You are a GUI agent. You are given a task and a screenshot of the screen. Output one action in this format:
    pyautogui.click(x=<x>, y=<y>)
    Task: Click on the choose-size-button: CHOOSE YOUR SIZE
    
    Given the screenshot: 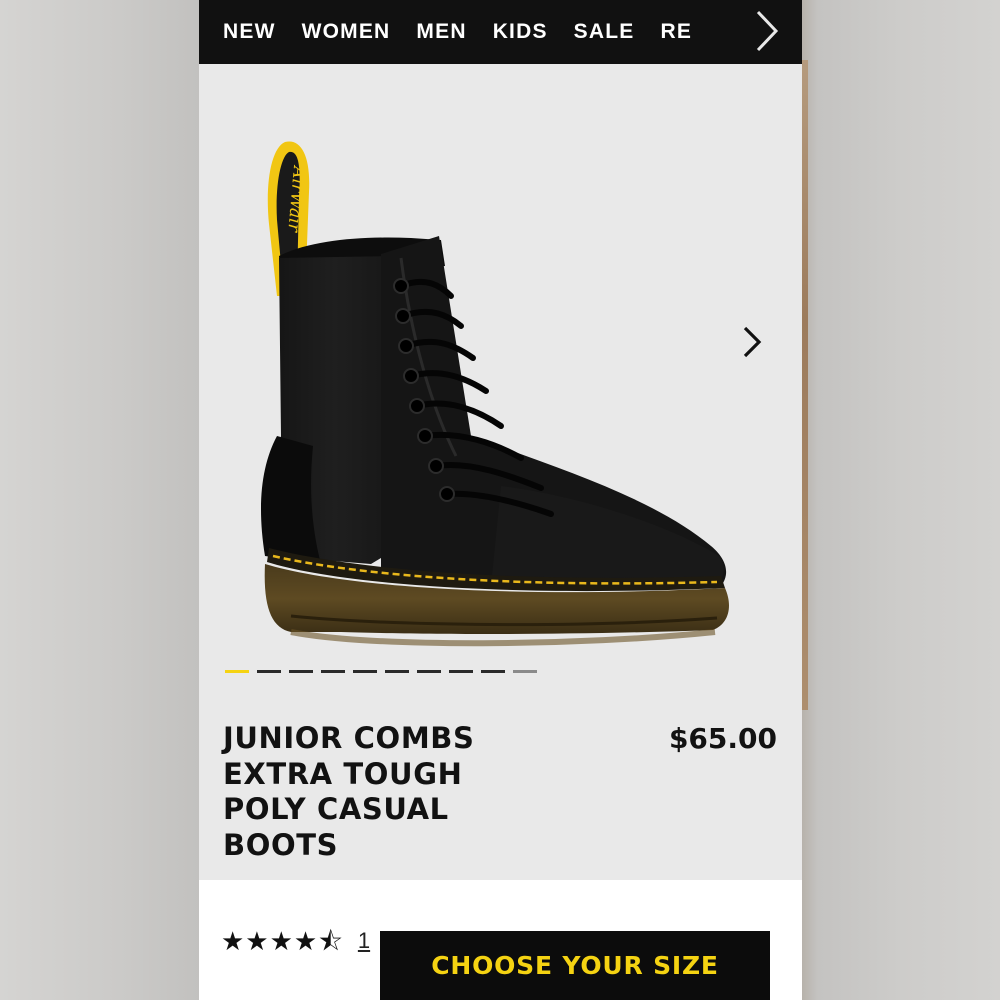 What is the action you would take?
    pyautogui.click(x=575, y=965)
    